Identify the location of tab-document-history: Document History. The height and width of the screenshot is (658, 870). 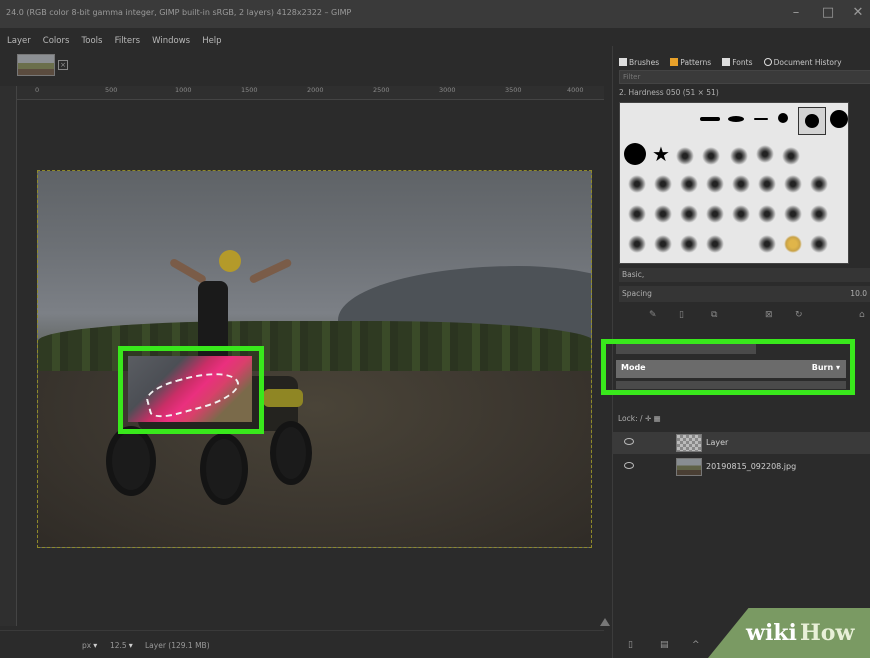
(802, 63).